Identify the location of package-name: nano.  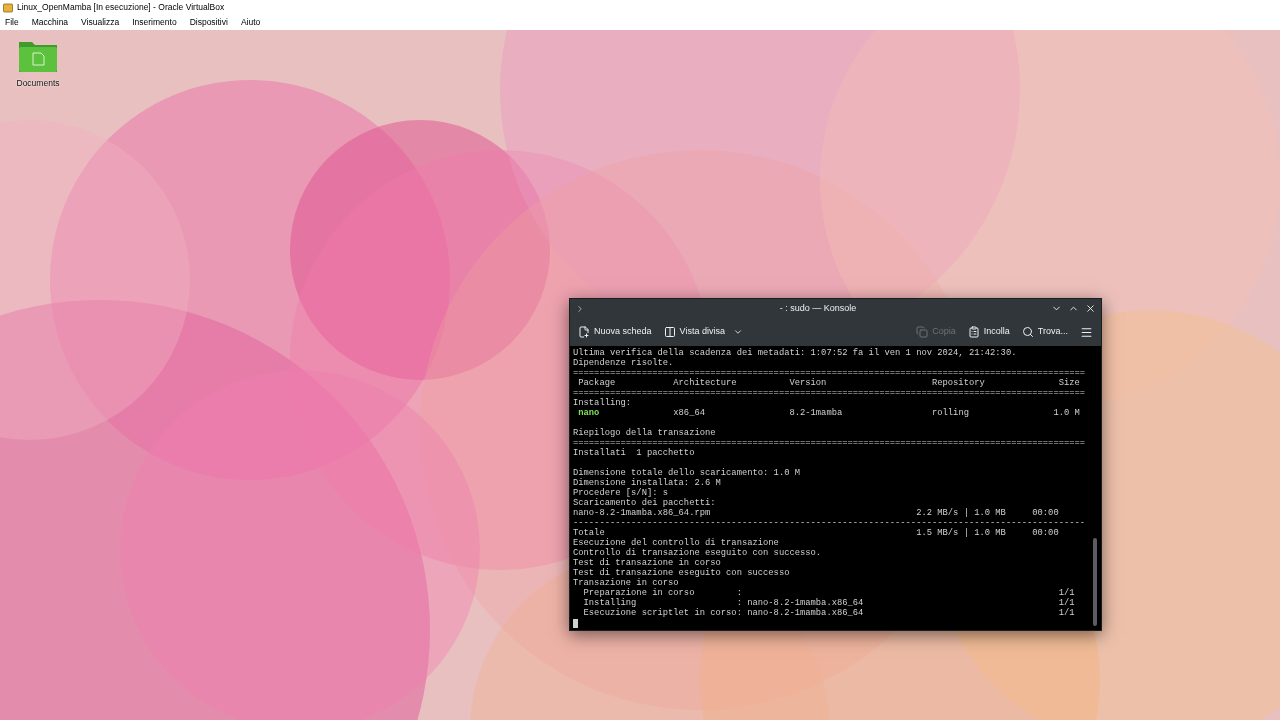
(588, 413).